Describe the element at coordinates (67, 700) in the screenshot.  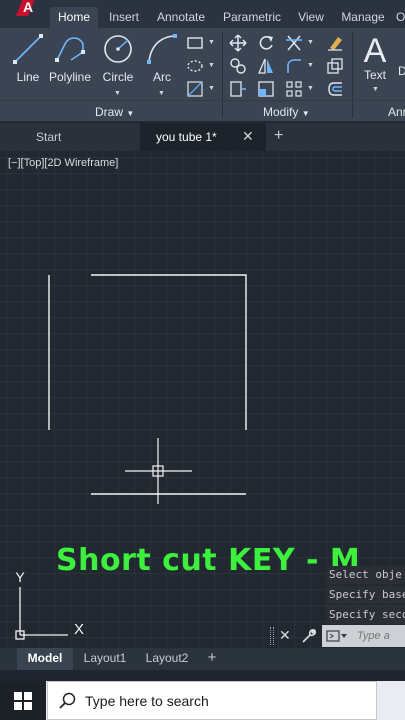
I see `search-icon` at that location.